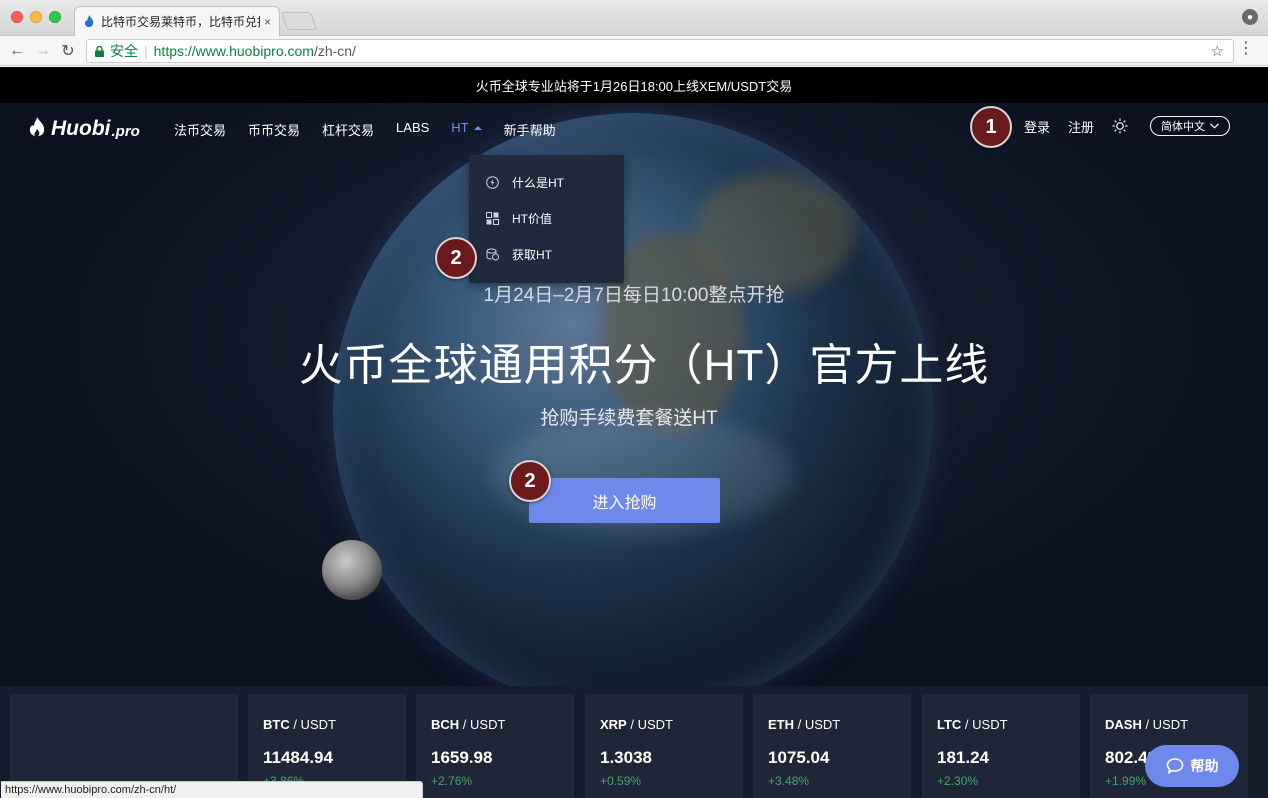  Describe the element at coordinates (1217, 51) in the screenshot. I see `bookmark-star-icon: ☆` at that location.